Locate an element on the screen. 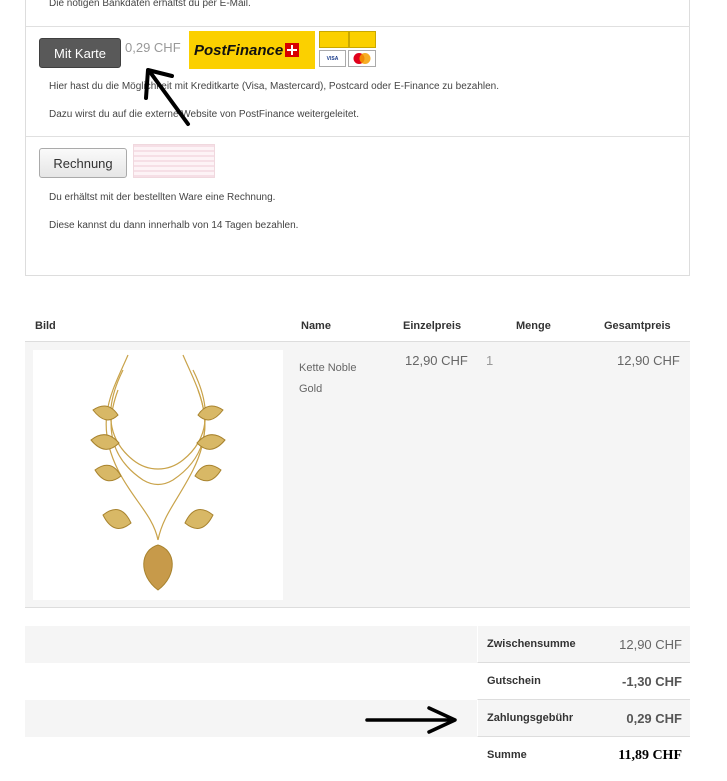 Image resolution: width=727 pixels, height=781 pixels. sum-label: Summe is located at coordinates (507, 755).